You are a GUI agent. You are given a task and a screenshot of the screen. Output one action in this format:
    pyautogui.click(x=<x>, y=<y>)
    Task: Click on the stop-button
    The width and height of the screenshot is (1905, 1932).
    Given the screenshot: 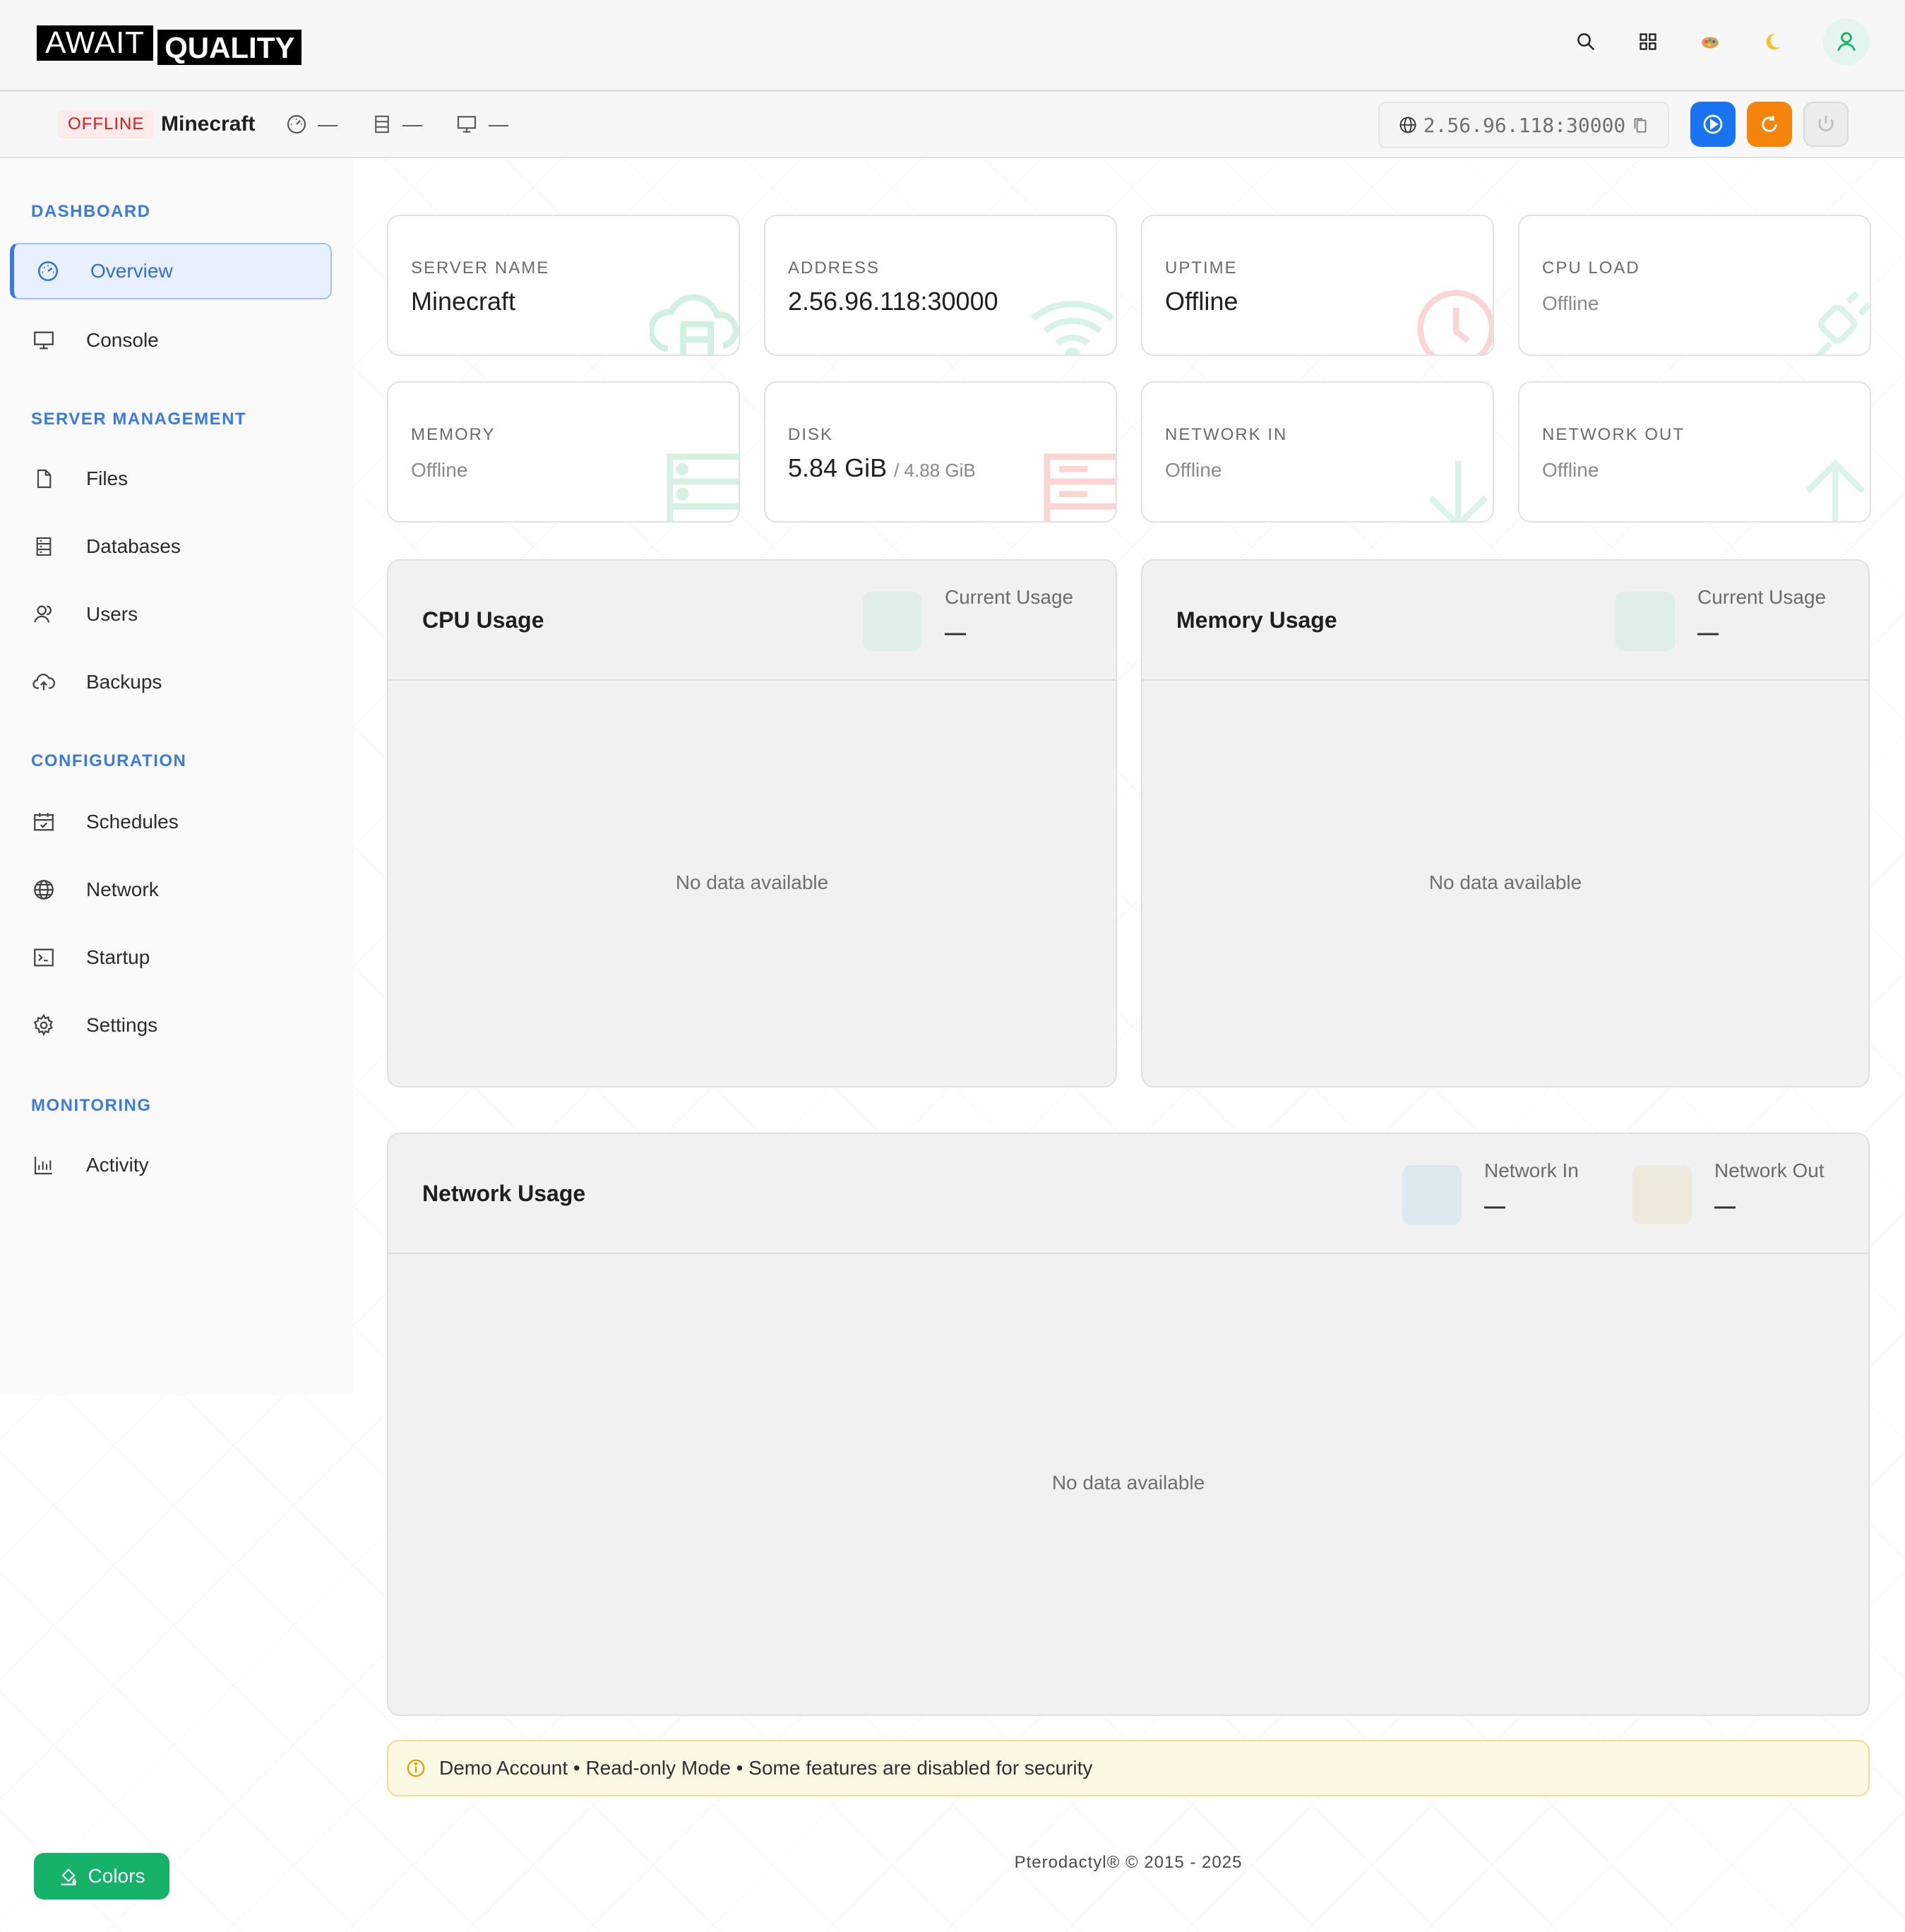 What is the action you would take?
    pyautogui.click(x=1826, y=124)
    